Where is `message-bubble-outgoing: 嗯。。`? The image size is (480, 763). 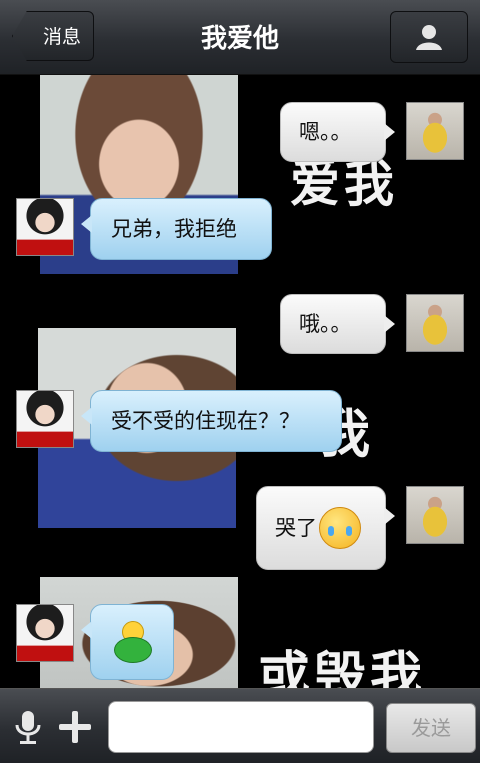 message-bubble-outgoing: 嗯。。 is located at coordinates (337, 132).